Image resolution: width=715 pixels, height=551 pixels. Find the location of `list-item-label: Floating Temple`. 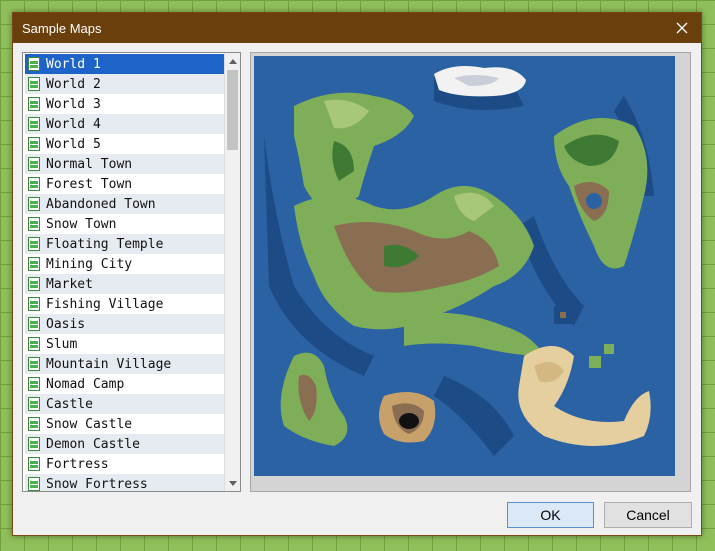

list-item-label: Floating Temple is located at coordinates (105, 244).